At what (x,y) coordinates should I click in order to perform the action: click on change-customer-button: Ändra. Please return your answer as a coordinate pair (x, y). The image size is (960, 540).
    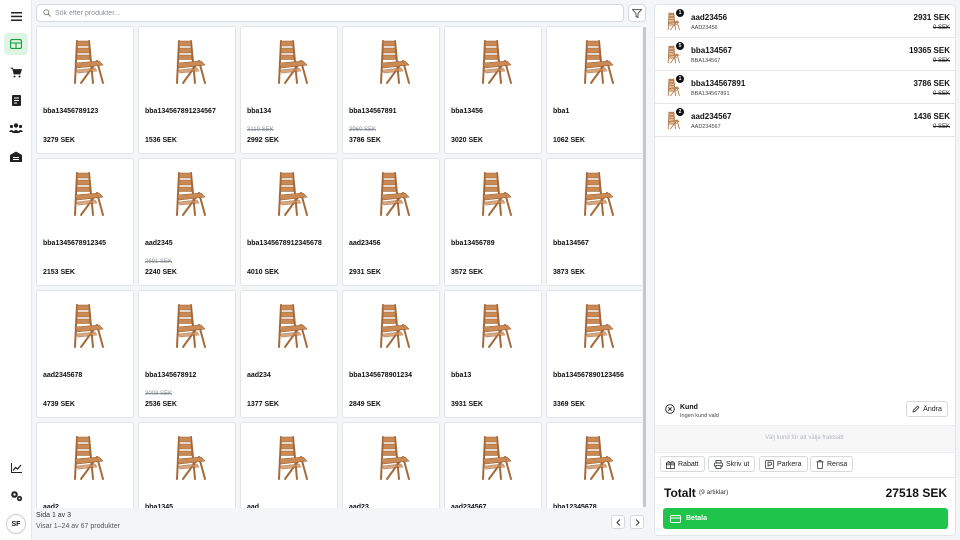
    Looking at the image, I should click on (927, 409).